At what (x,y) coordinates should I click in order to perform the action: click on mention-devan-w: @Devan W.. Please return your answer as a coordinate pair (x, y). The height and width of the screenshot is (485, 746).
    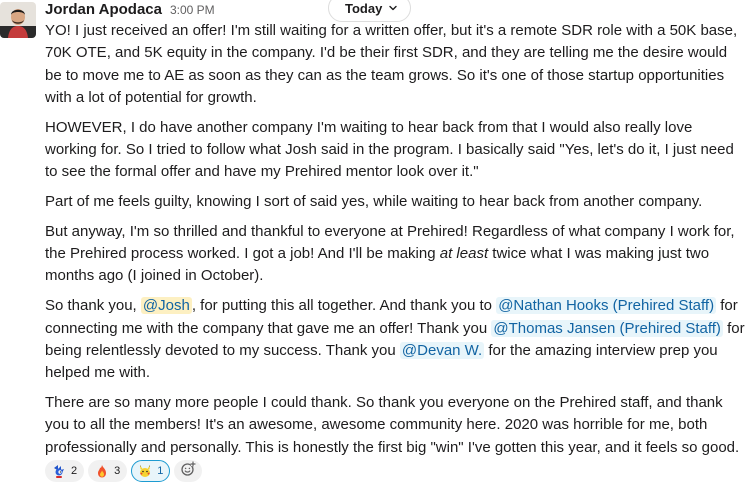
    Looking at the image, I should click on (442, 350).